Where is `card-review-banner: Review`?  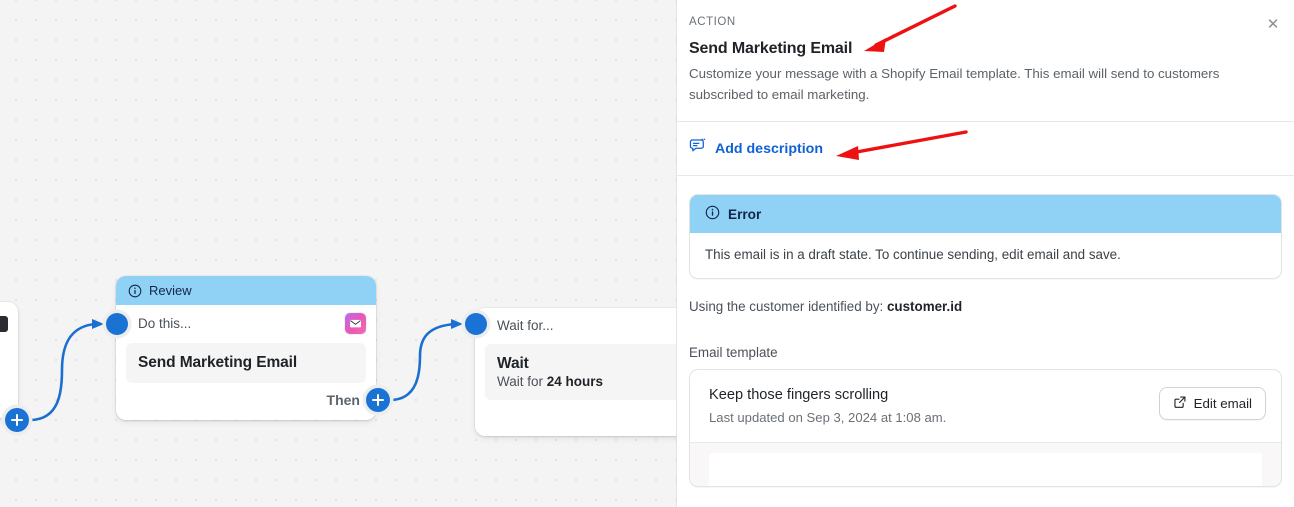
card-review-banner: Review is located at coordinates (246, 290).